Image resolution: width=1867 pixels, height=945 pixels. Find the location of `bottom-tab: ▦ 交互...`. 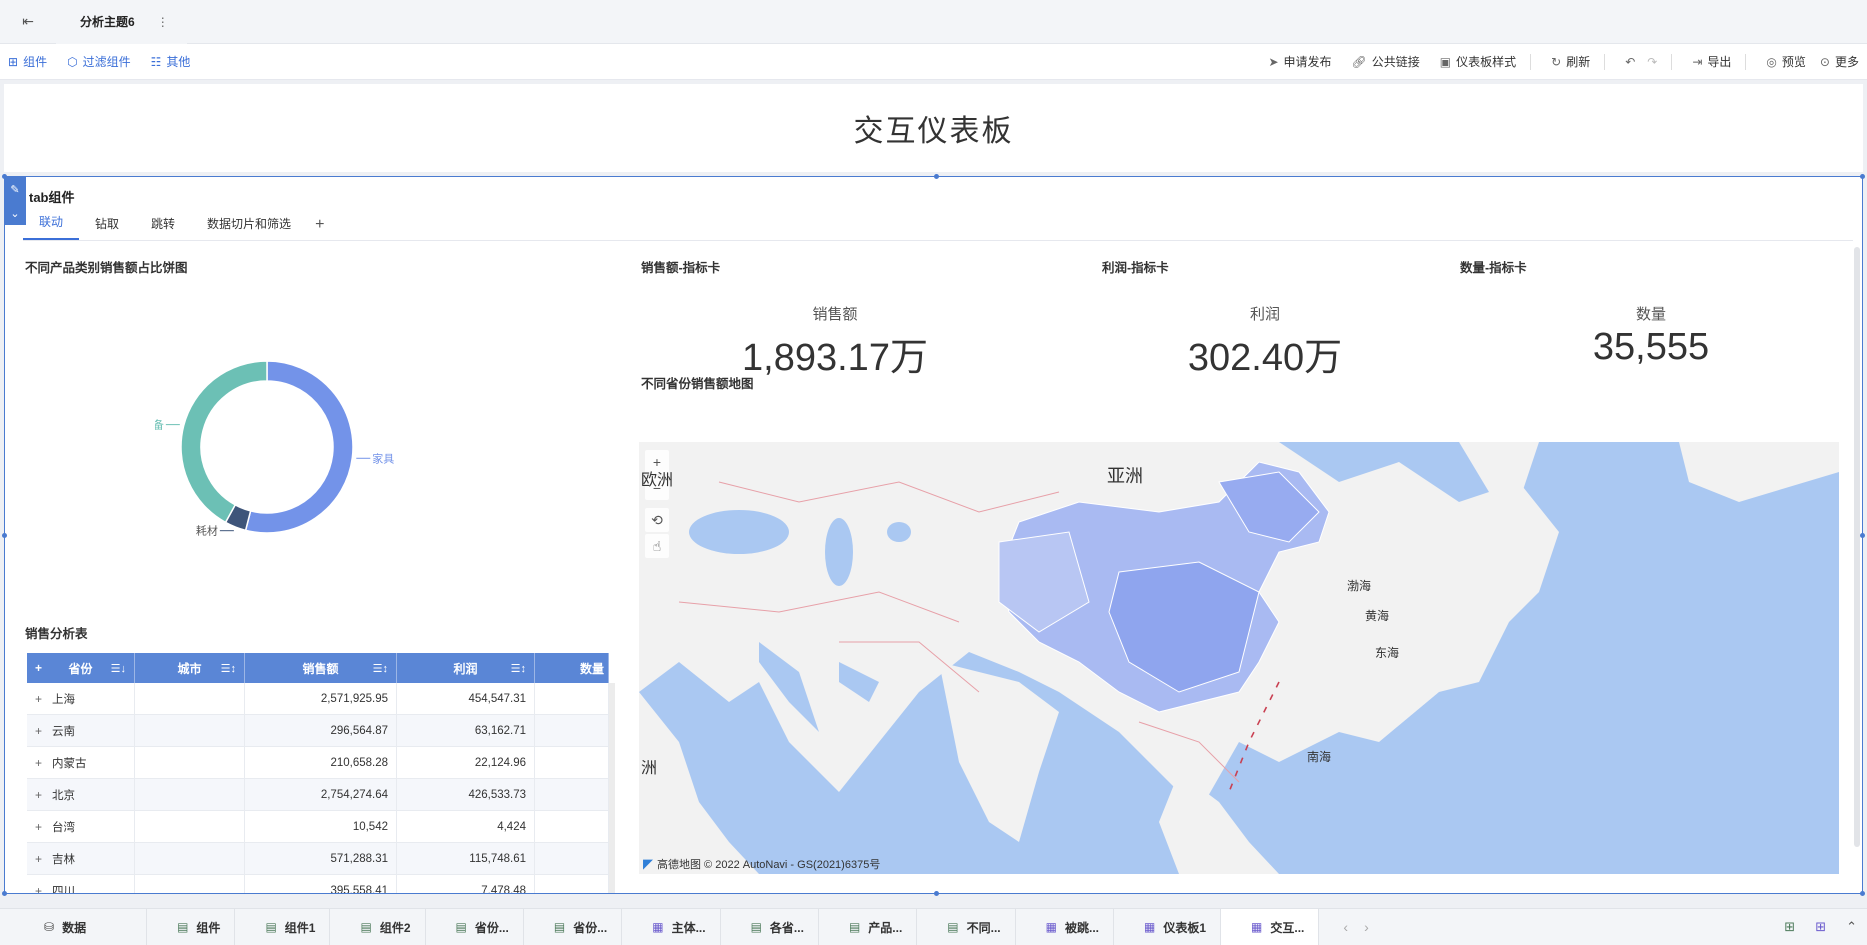

bottom-tab: ▦ 交互... is located at coordinates (1270, 926).